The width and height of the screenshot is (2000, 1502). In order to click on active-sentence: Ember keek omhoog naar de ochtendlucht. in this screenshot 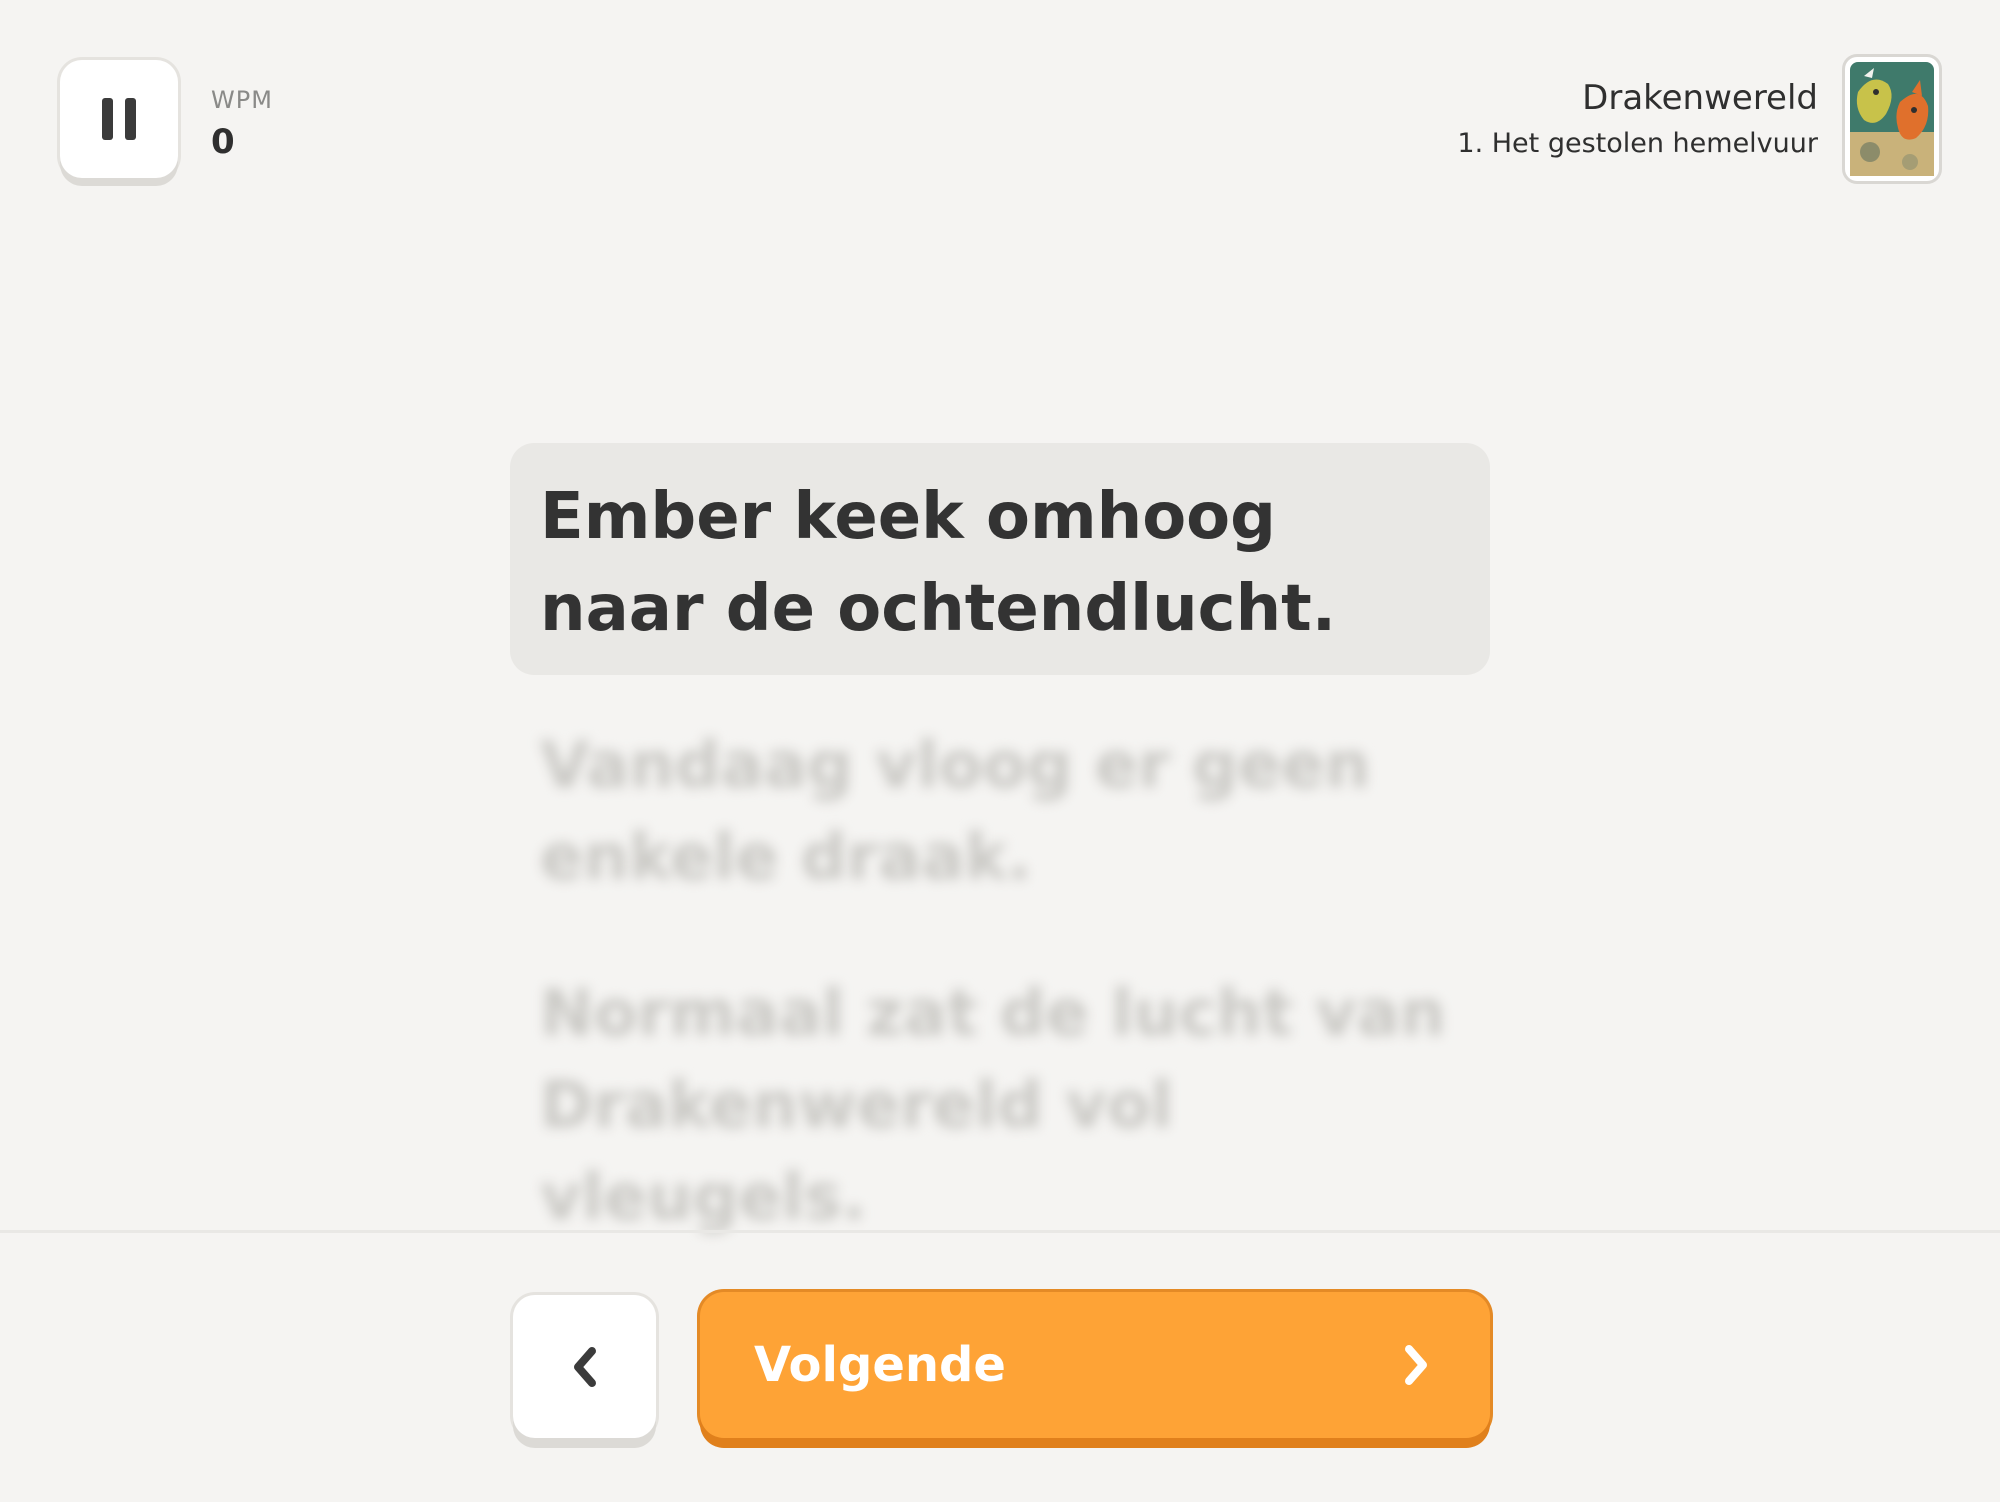, I will do `click(1000, 559)`.